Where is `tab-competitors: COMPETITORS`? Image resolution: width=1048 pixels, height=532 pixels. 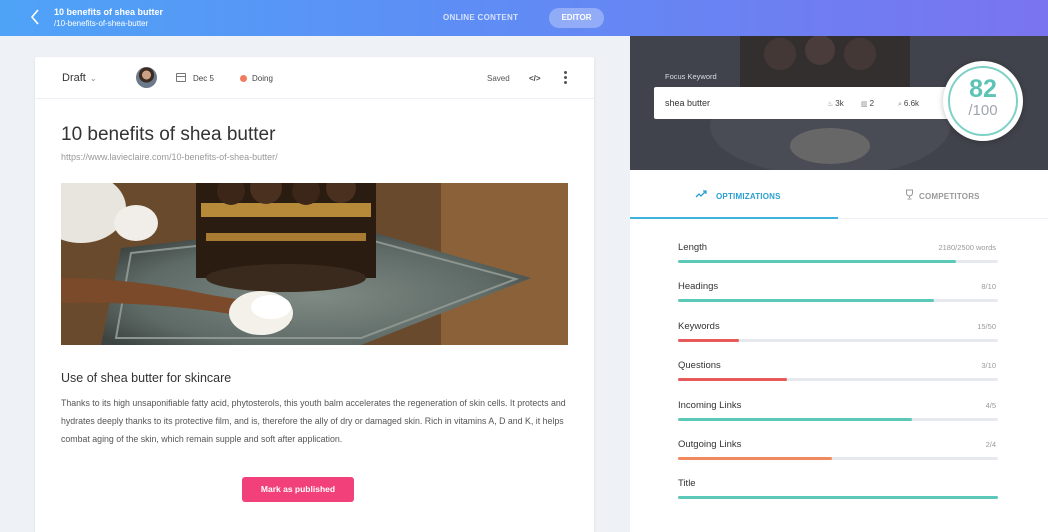 tab-competitors: COMPETITORS is located at coordinates (943, 194).